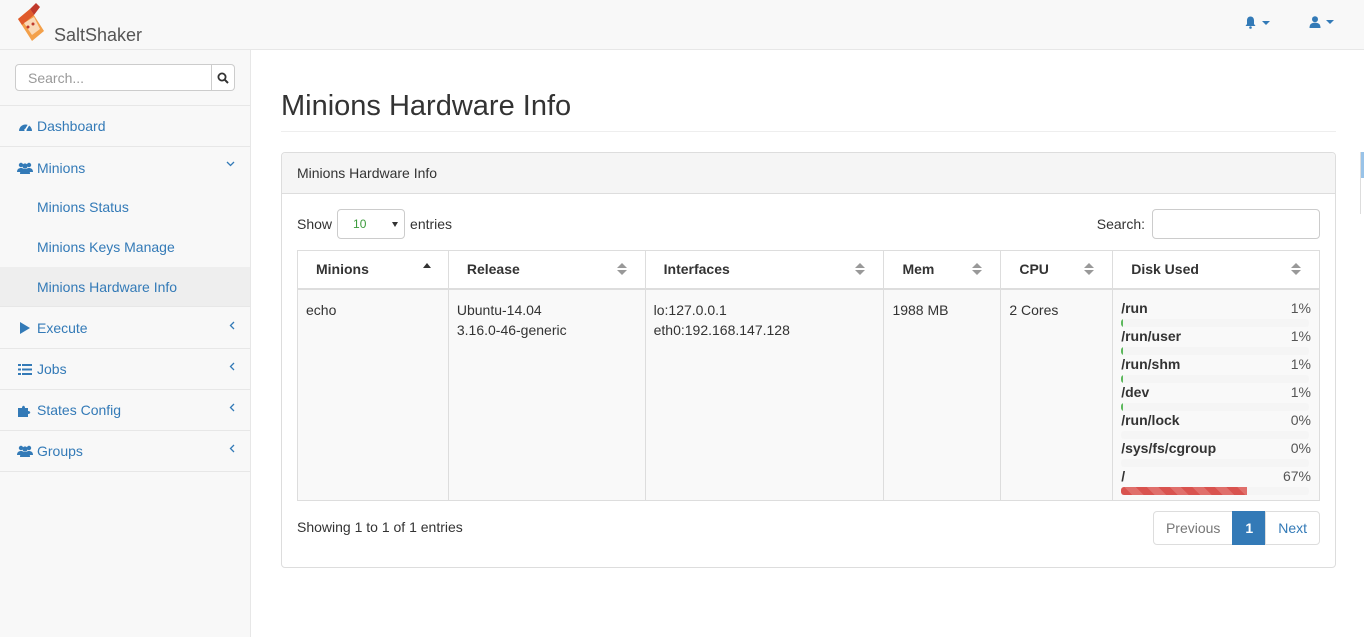  What do you see at coordinates (426, 106) in the screenshot?
I see `page-title: Minions Hardware Info` at bounding box center [426, 106].